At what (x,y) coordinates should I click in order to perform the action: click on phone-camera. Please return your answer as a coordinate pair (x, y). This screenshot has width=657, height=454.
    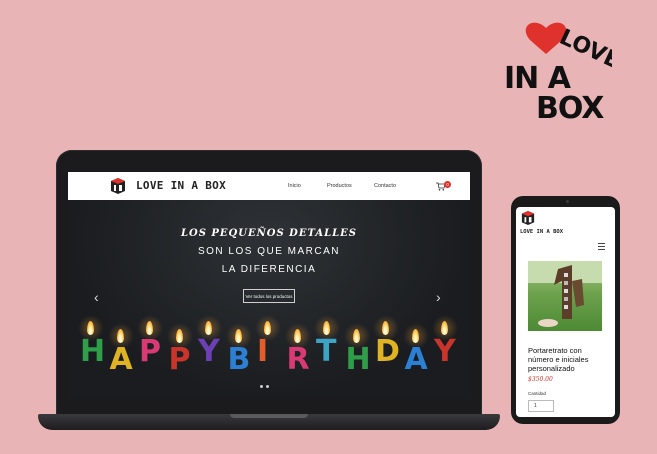
    Looking at the image, I should click on (567, 201).